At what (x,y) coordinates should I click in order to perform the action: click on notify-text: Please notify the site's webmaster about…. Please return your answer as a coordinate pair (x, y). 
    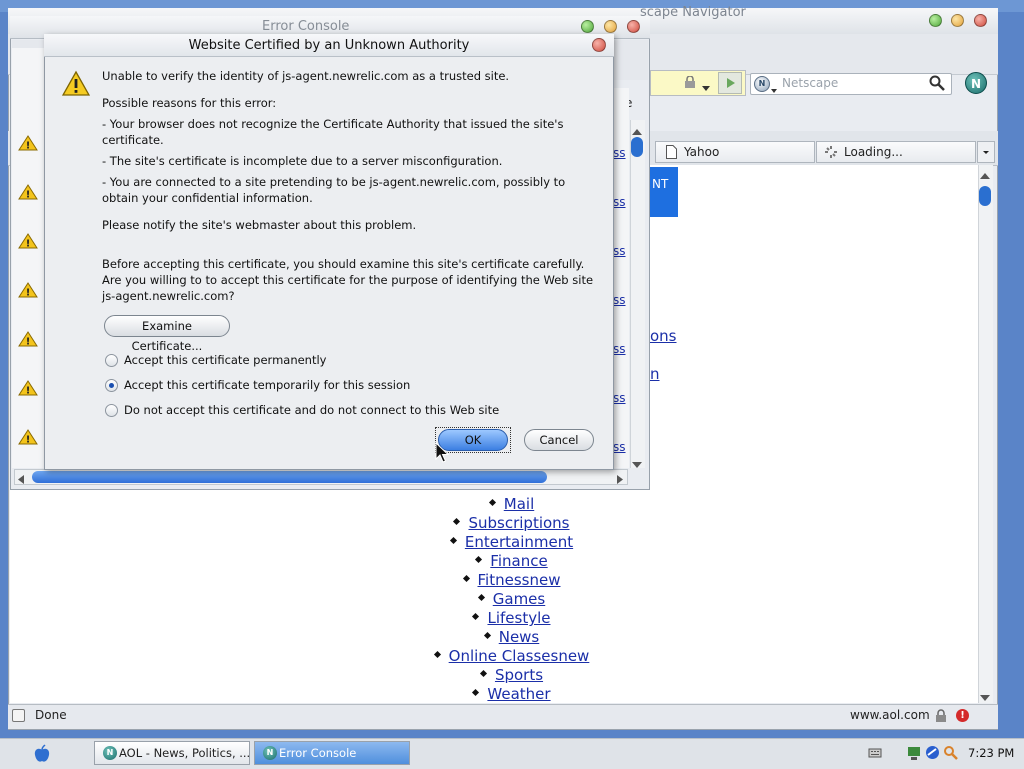
    Looking at the image, I should click on (259, 225).